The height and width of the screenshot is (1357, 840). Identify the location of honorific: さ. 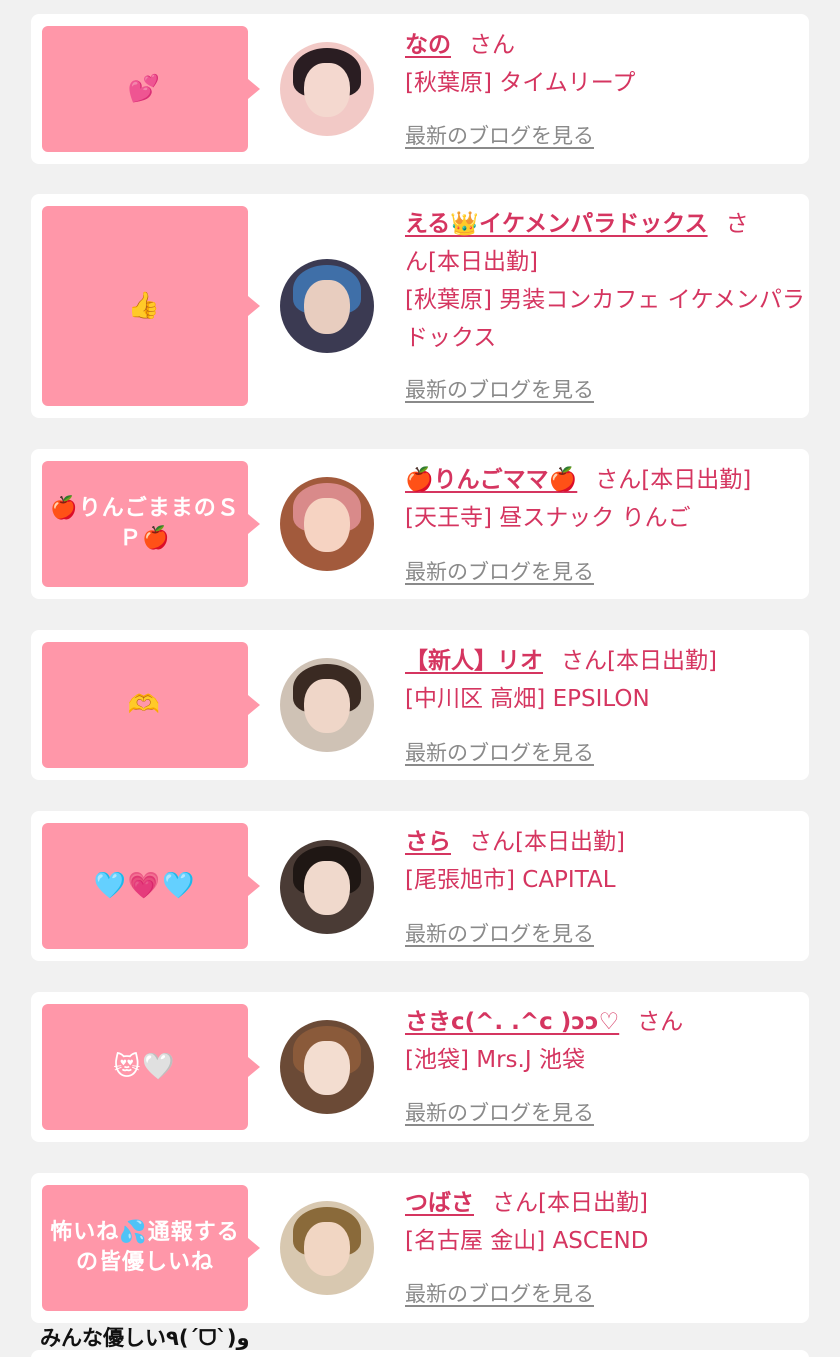
(737, 224).